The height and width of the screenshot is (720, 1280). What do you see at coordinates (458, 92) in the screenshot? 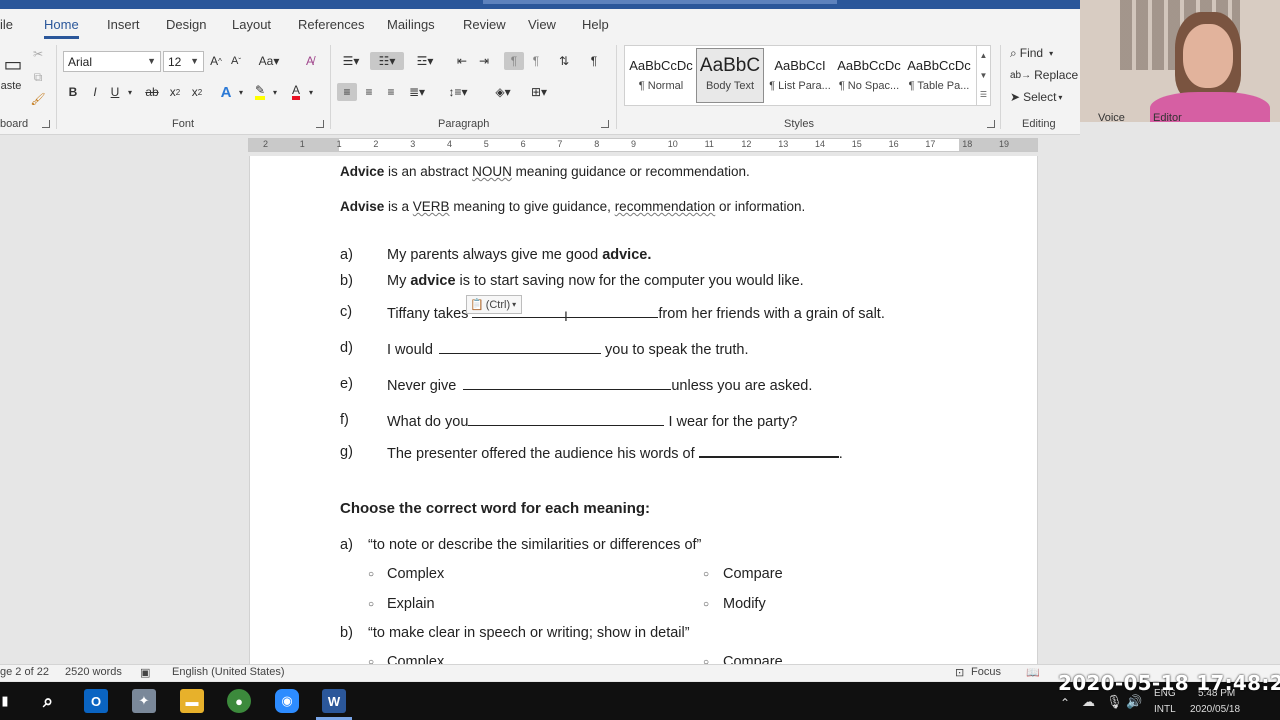
I see `line-spacing-icon: ↕≡▾` at bounding box center [458, 92].